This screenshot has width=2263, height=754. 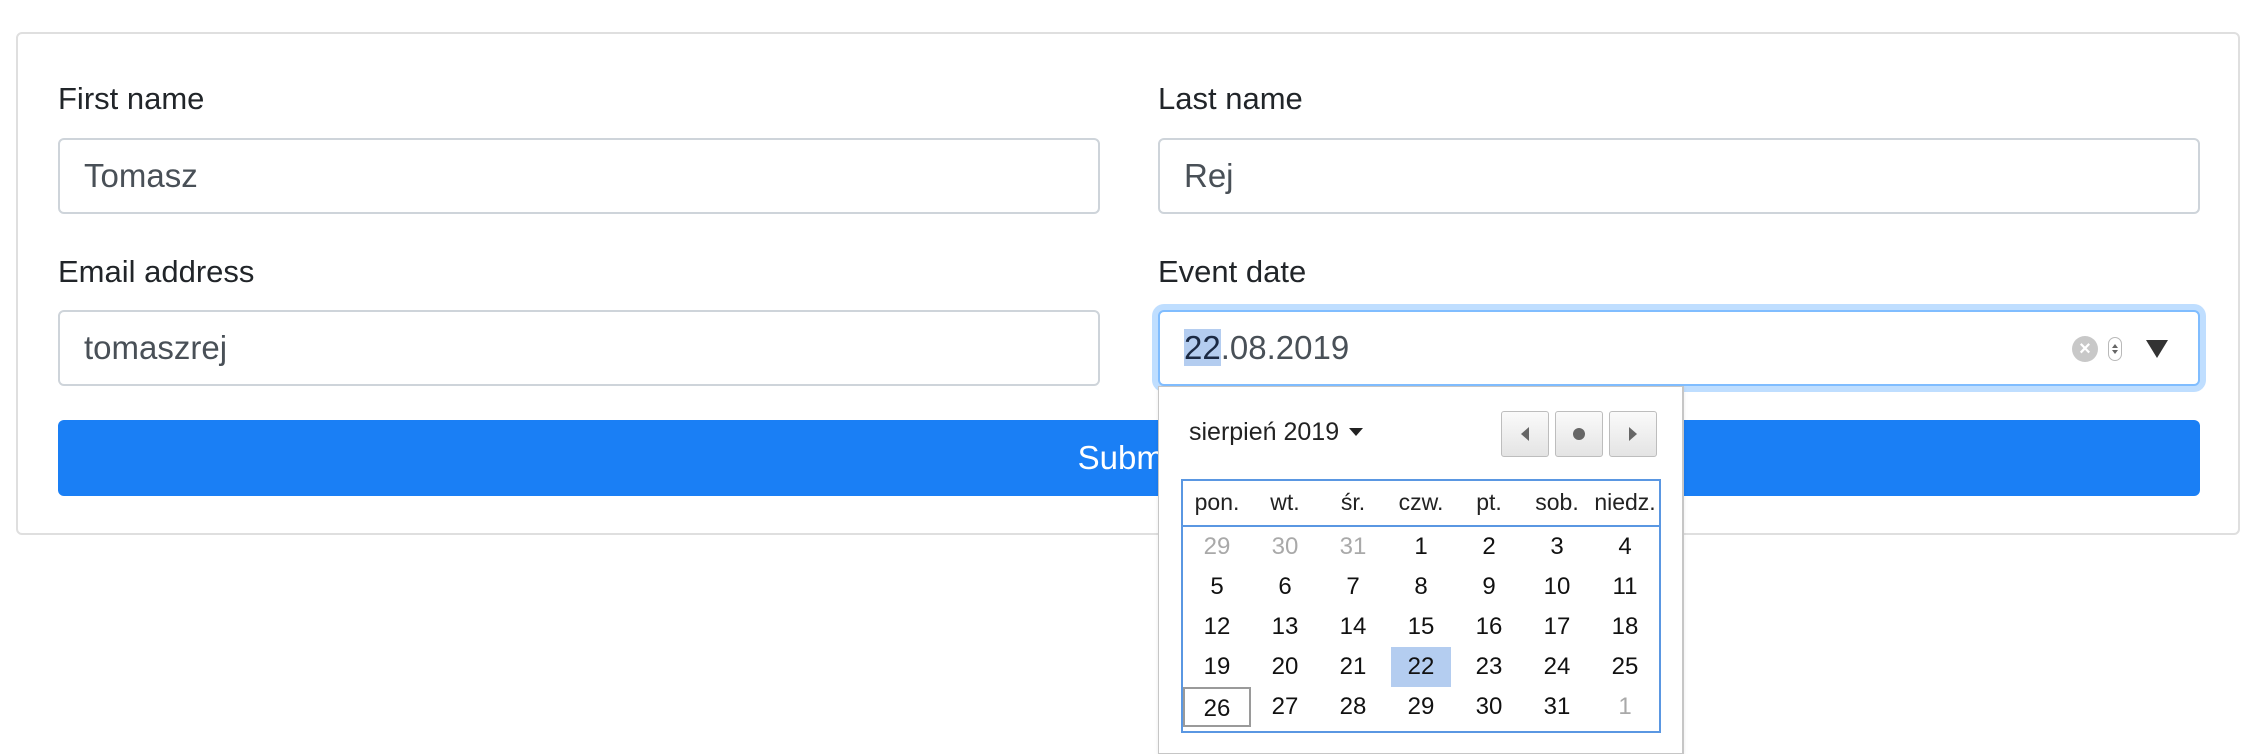 What do you see at coordinates (1129, 458) in the screenshot?
I see `submit-button: Submit` at bounding box center [1129, 458].